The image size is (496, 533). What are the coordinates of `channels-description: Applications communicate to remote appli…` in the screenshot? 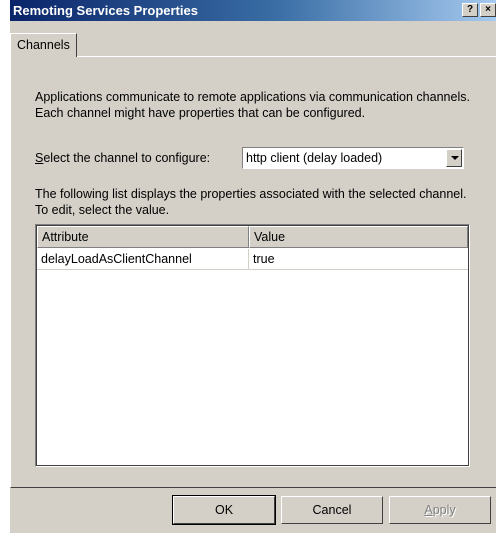 It's located at (252, 105).